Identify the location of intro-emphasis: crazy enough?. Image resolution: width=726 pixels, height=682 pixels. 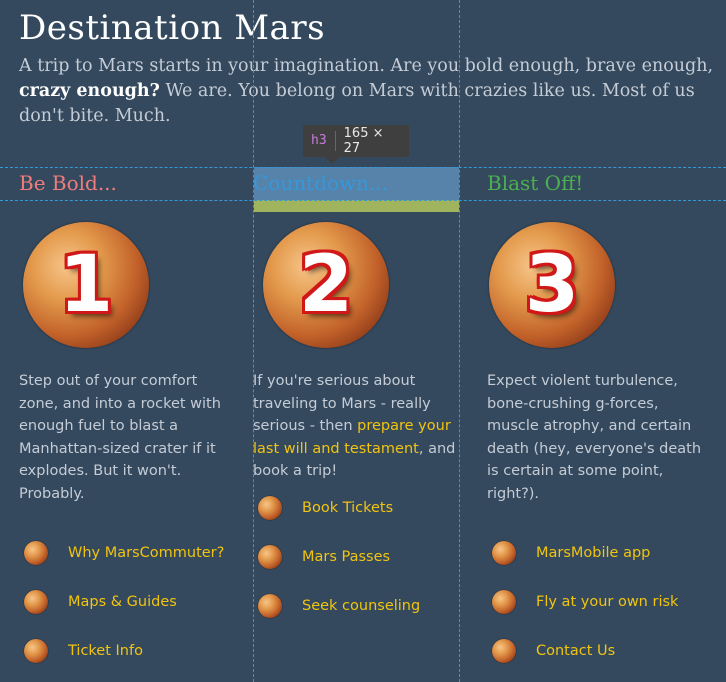
(89, 91).